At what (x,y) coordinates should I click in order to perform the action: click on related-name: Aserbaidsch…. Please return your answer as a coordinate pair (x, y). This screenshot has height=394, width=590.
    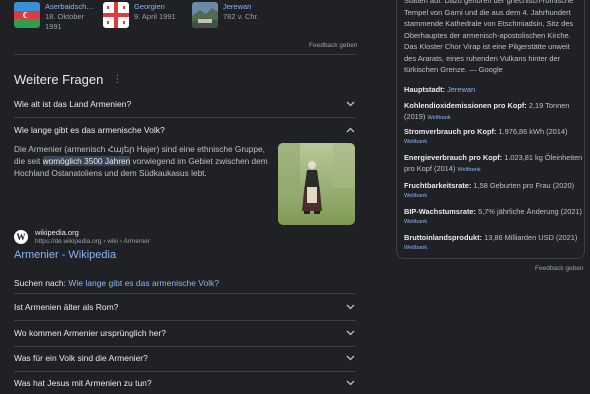
    Looking at the image, I should click on (69, 6).